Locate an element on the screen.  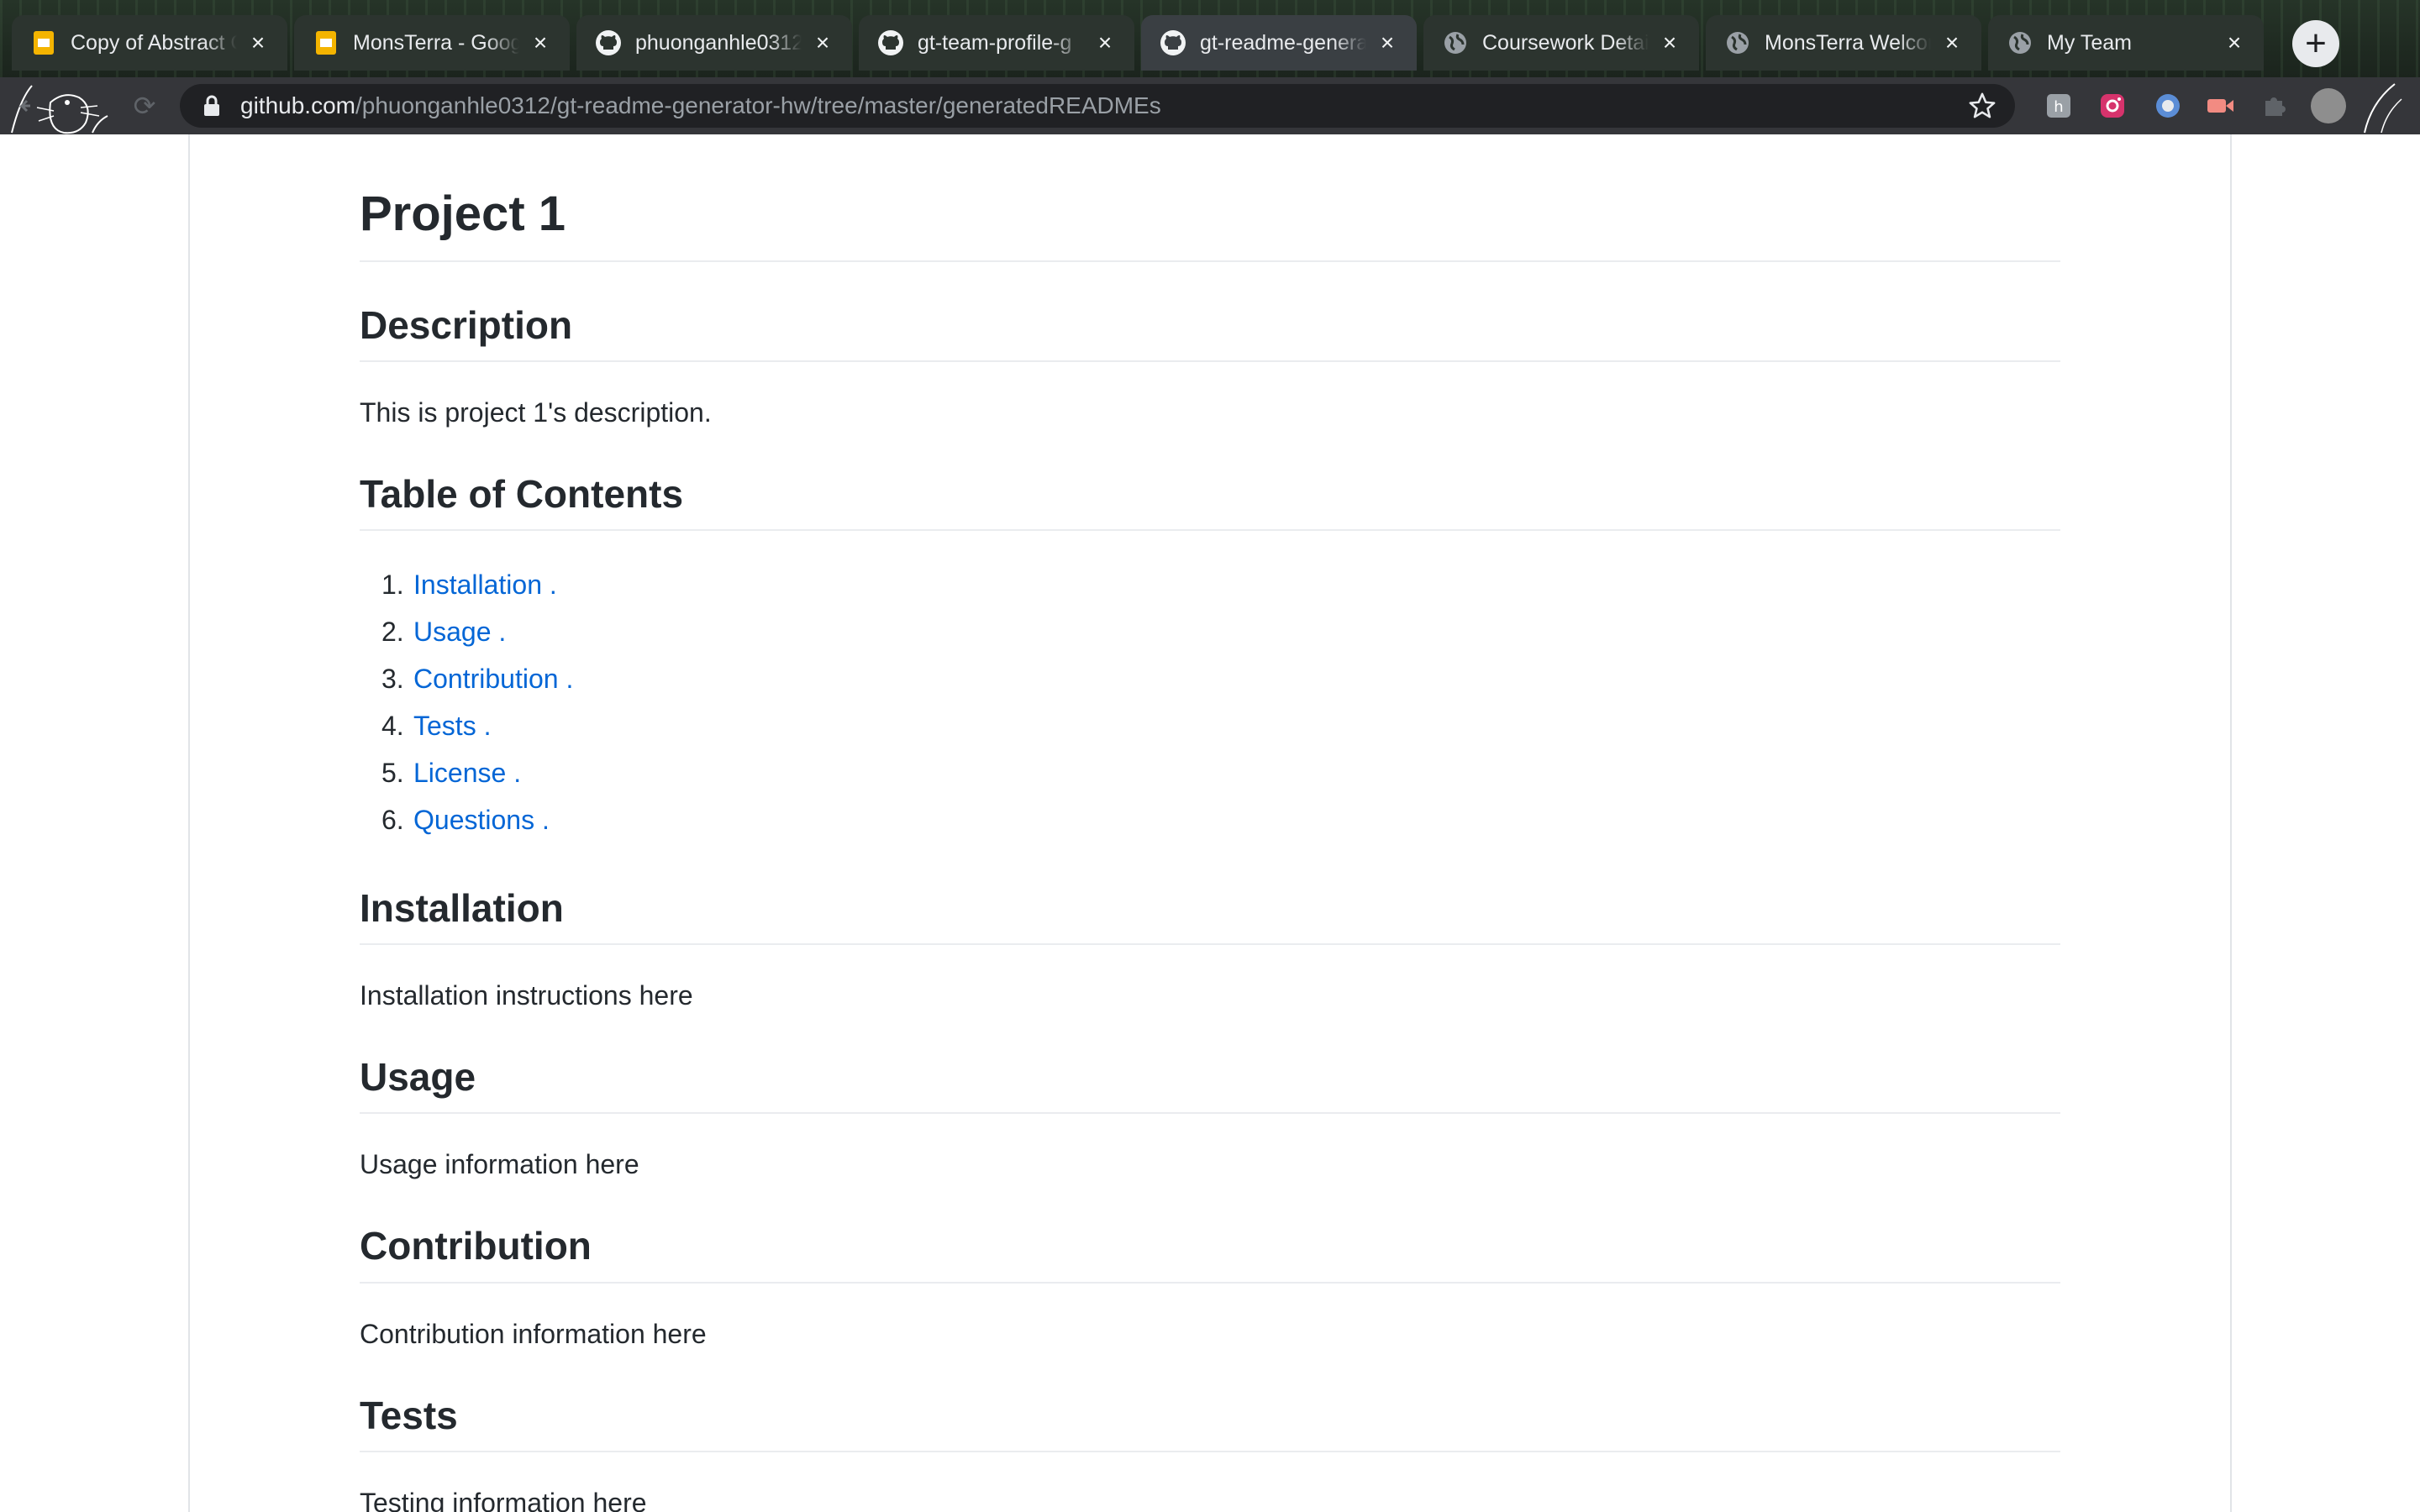
tab-monsterra-welcome: MonsTerra Welcon × is located at coordinates (1844, 43).